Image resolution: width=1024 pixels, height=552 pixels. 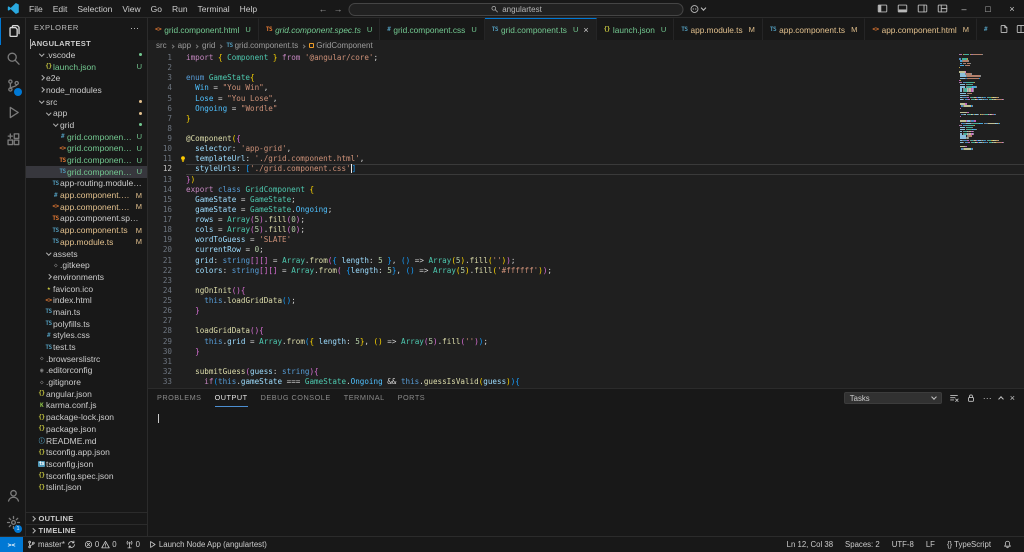 What do you see at coordinates (86, 312) in the screenshot?
I see `tree-item-main.ts: TS main.ts` at bounding box center [86, 312].